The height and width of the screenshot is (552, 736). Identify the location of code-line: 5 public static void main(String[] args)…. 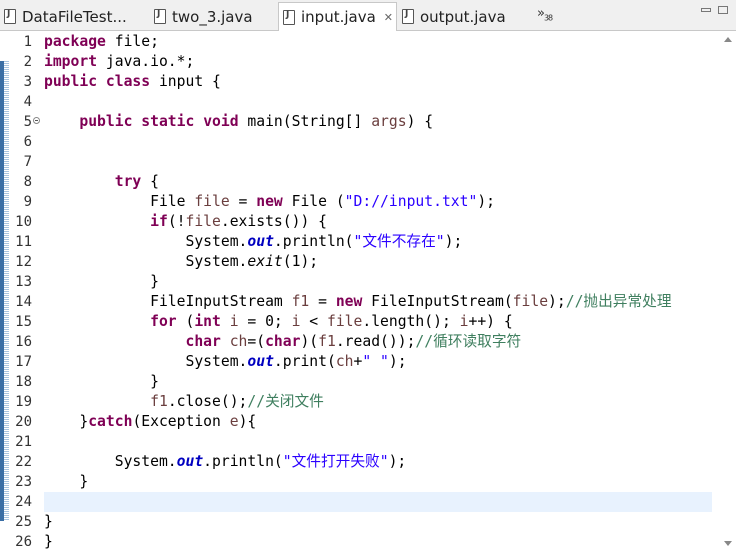
(368, 122).